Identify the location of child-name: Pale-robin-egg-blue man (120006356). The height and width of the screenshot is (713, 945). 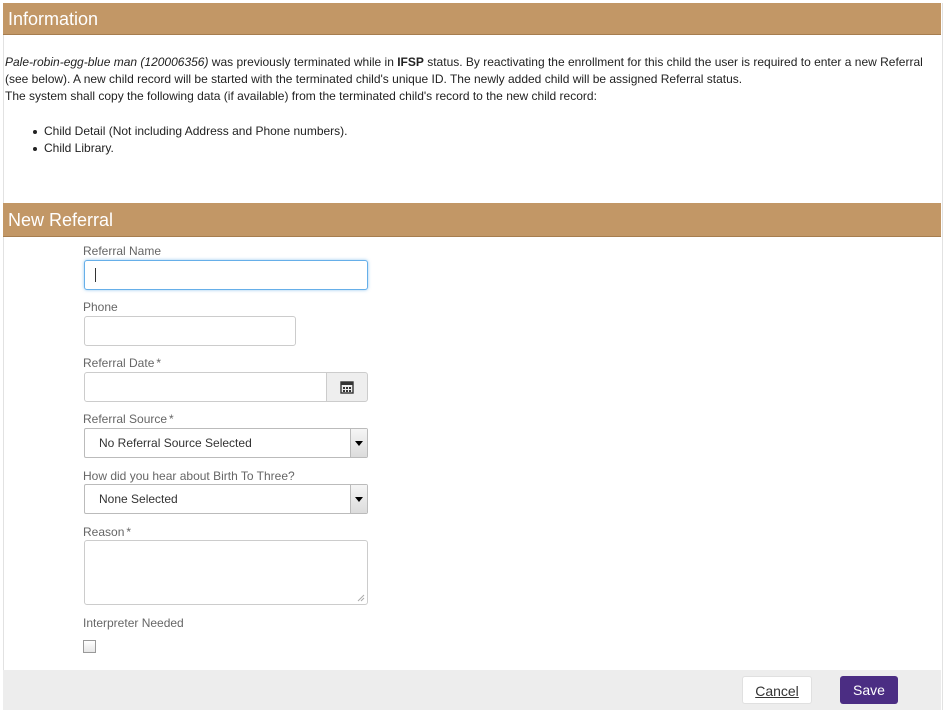
(107, 62).